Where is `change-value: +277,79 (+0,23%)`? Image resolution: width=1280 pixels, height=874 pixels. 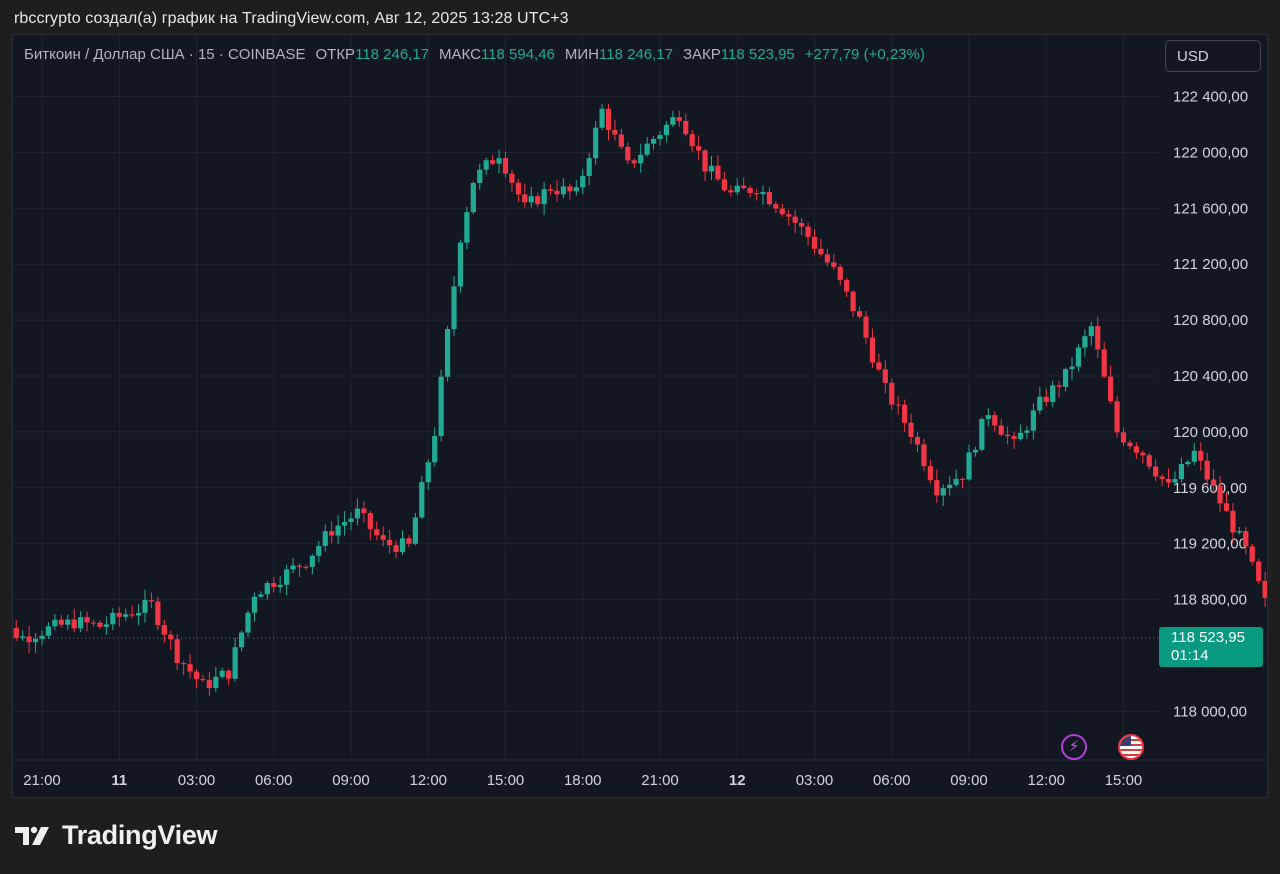
change-value: +277,79 (+0,23%) is located at coordinates (864, 54).